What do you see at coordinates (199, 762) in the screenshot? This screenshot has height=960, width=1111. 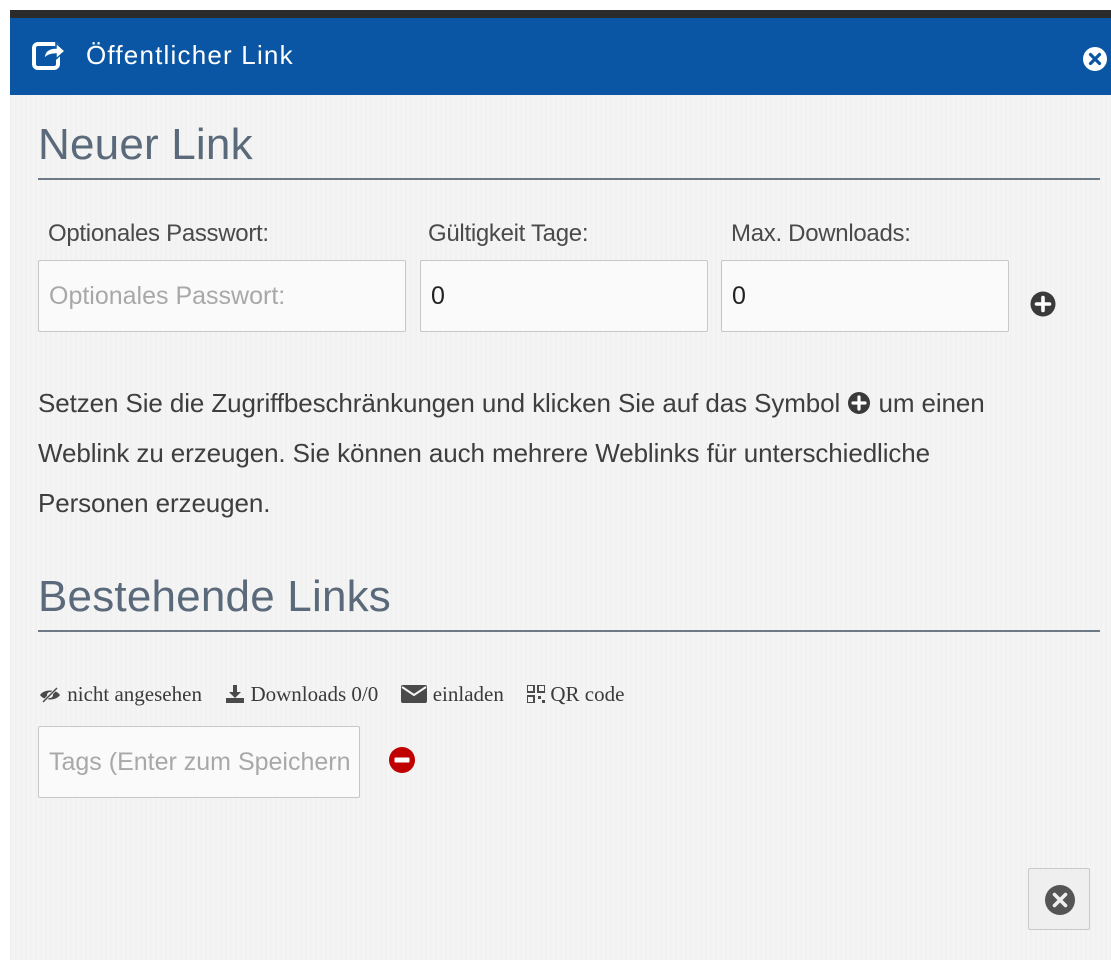 I see `tags-input` at bounding box center [199, 762].